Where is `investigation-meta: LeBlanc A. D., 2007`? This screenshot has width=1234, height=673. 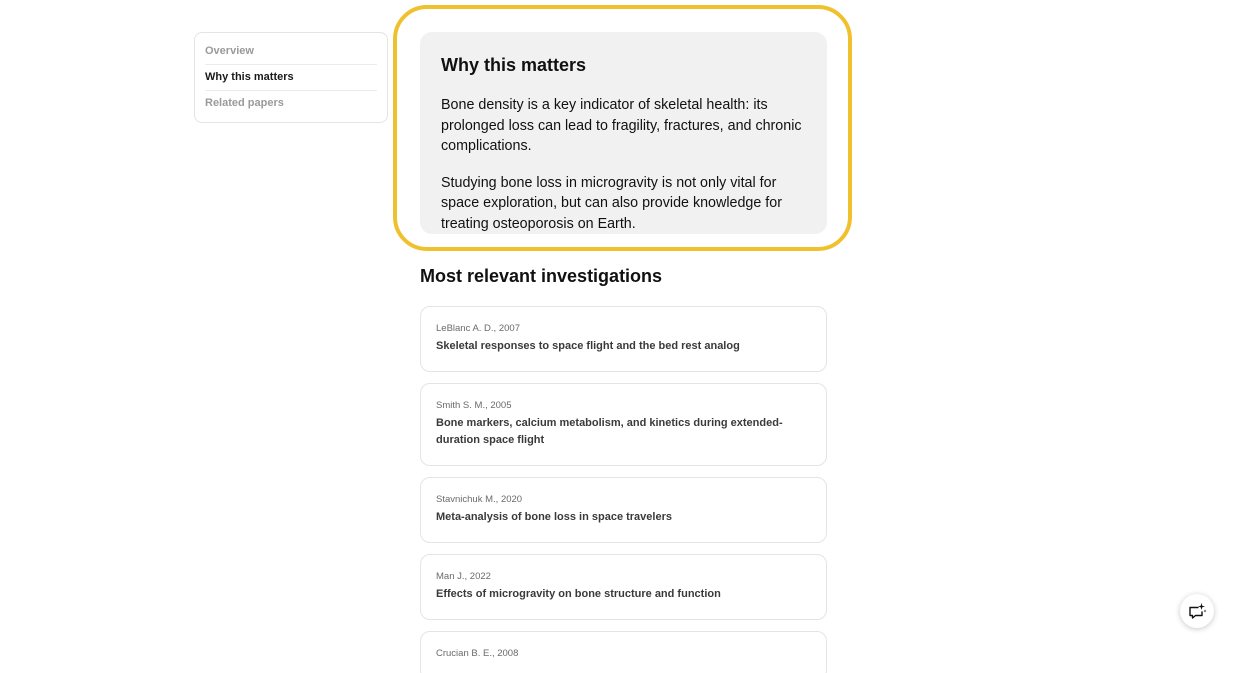
investigation-meta: LeBlanc A. D., 2007 is located at coordinates (478, 328).